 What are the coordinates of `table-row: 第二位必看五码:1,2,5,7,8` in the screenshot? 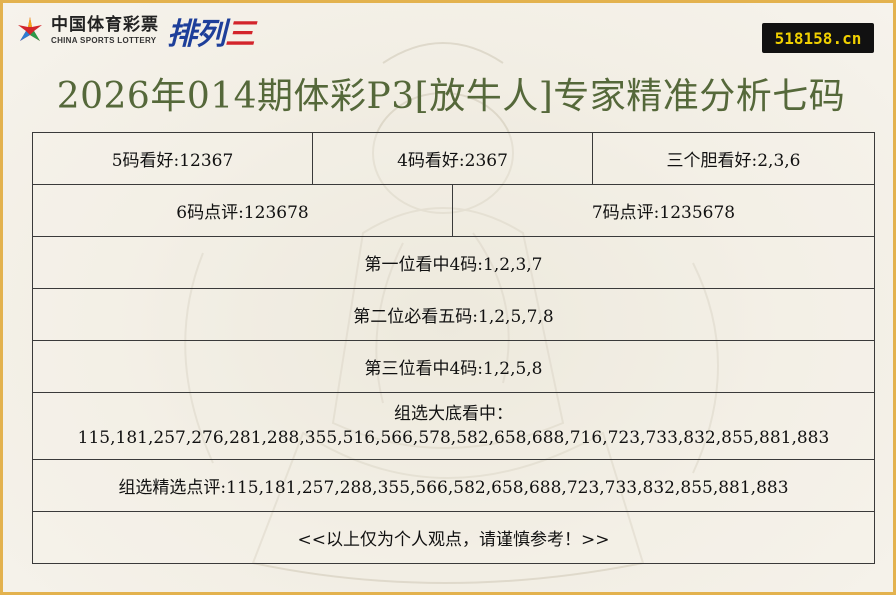 It's located at (453, 314).